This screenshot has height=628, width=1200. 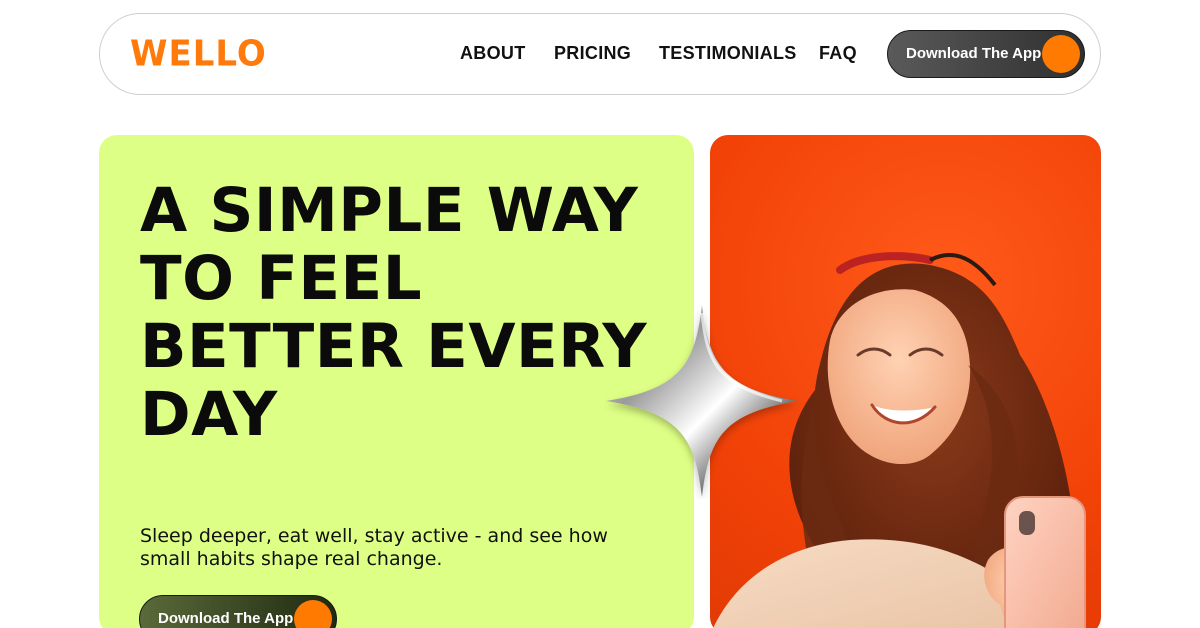 What do you see at coordinates (592, 53) in the screenshot?
I see `nav-link-pricing: PRICING` at bounding box center [592, 53].